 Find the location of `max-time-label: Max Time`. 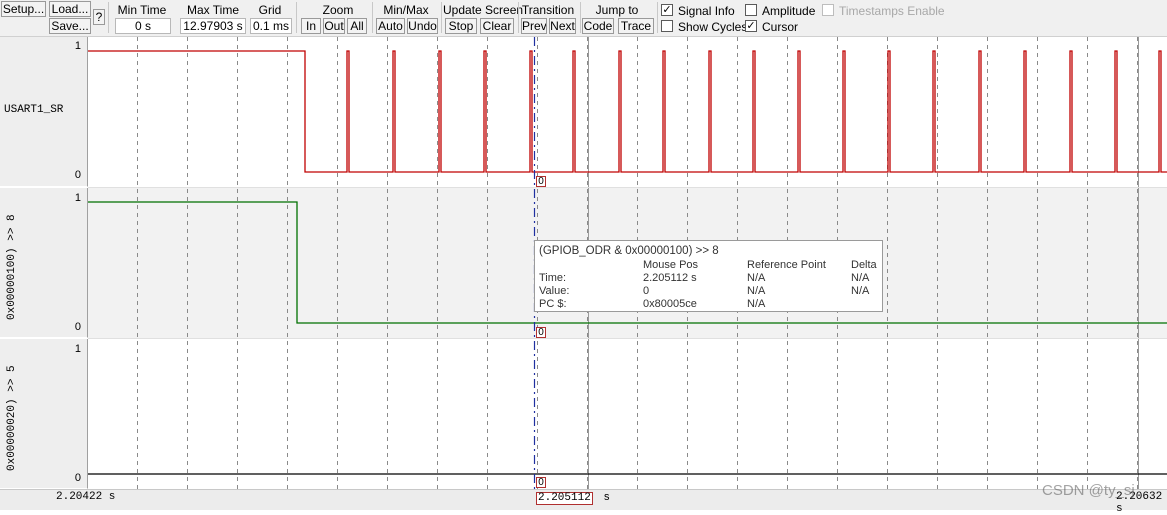

max-time-label: Max Time is located at coordinates (212, 10).